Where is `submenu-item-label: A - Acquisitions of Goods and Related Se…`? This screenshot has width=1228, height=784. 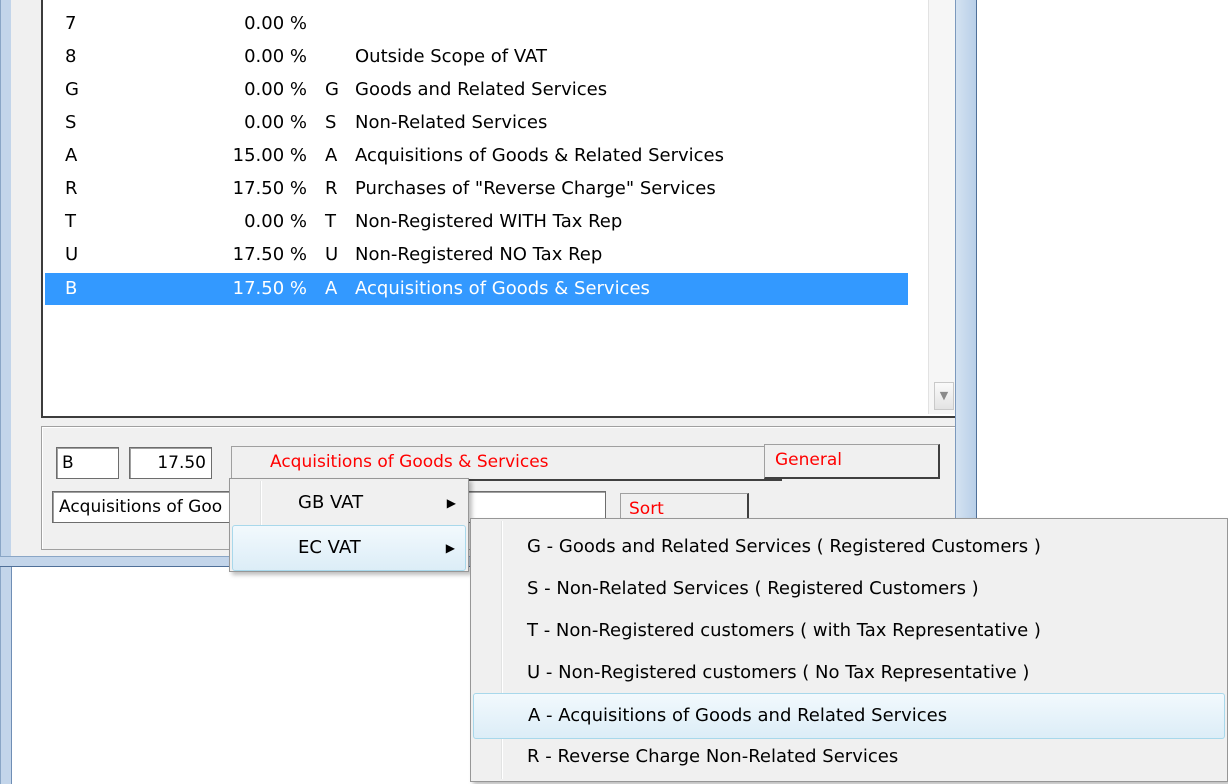 submenu-item-label: A - Acquisitions of Goods and Related Se… is located at coordinates (738, 715).